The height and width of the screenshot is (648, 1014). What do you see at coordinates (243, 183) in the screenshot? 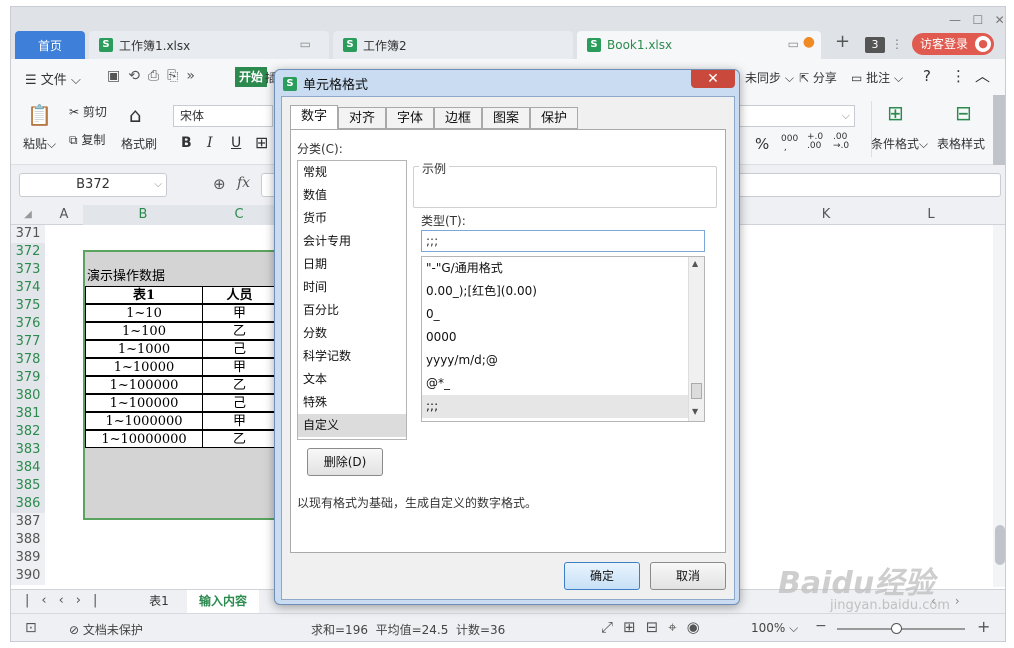
I see `fx-icon: fx` at bounding box center [243, 183].